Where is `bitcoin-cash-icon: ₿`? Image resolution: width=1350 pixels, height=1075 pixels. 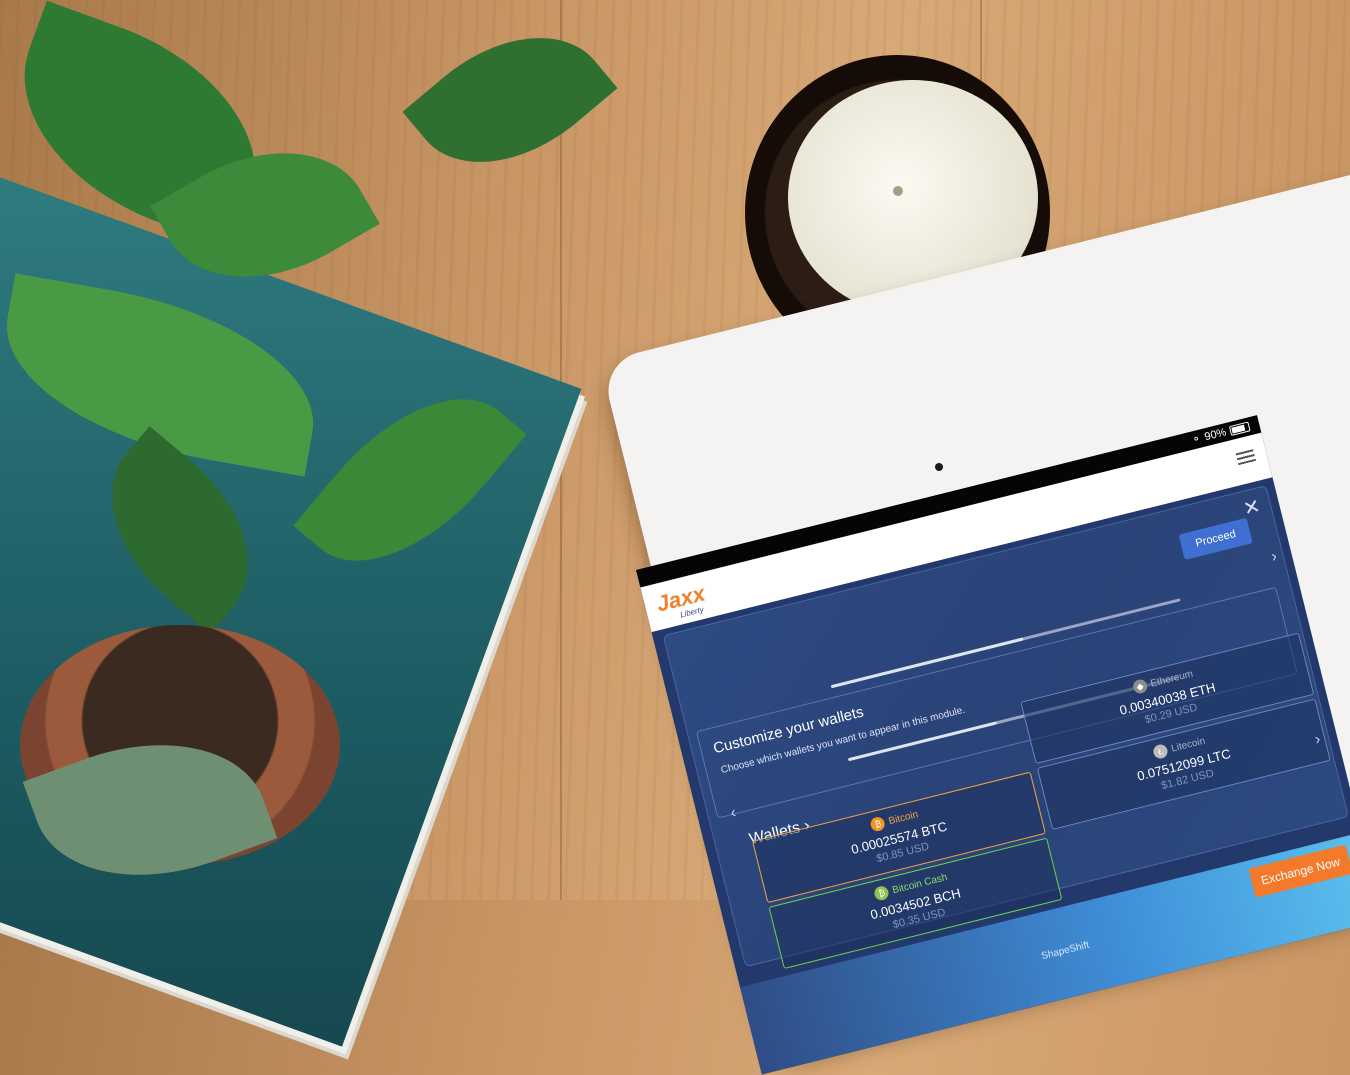 bitcoin-cash-icon: ₿ is located at coordinates (882, 893).